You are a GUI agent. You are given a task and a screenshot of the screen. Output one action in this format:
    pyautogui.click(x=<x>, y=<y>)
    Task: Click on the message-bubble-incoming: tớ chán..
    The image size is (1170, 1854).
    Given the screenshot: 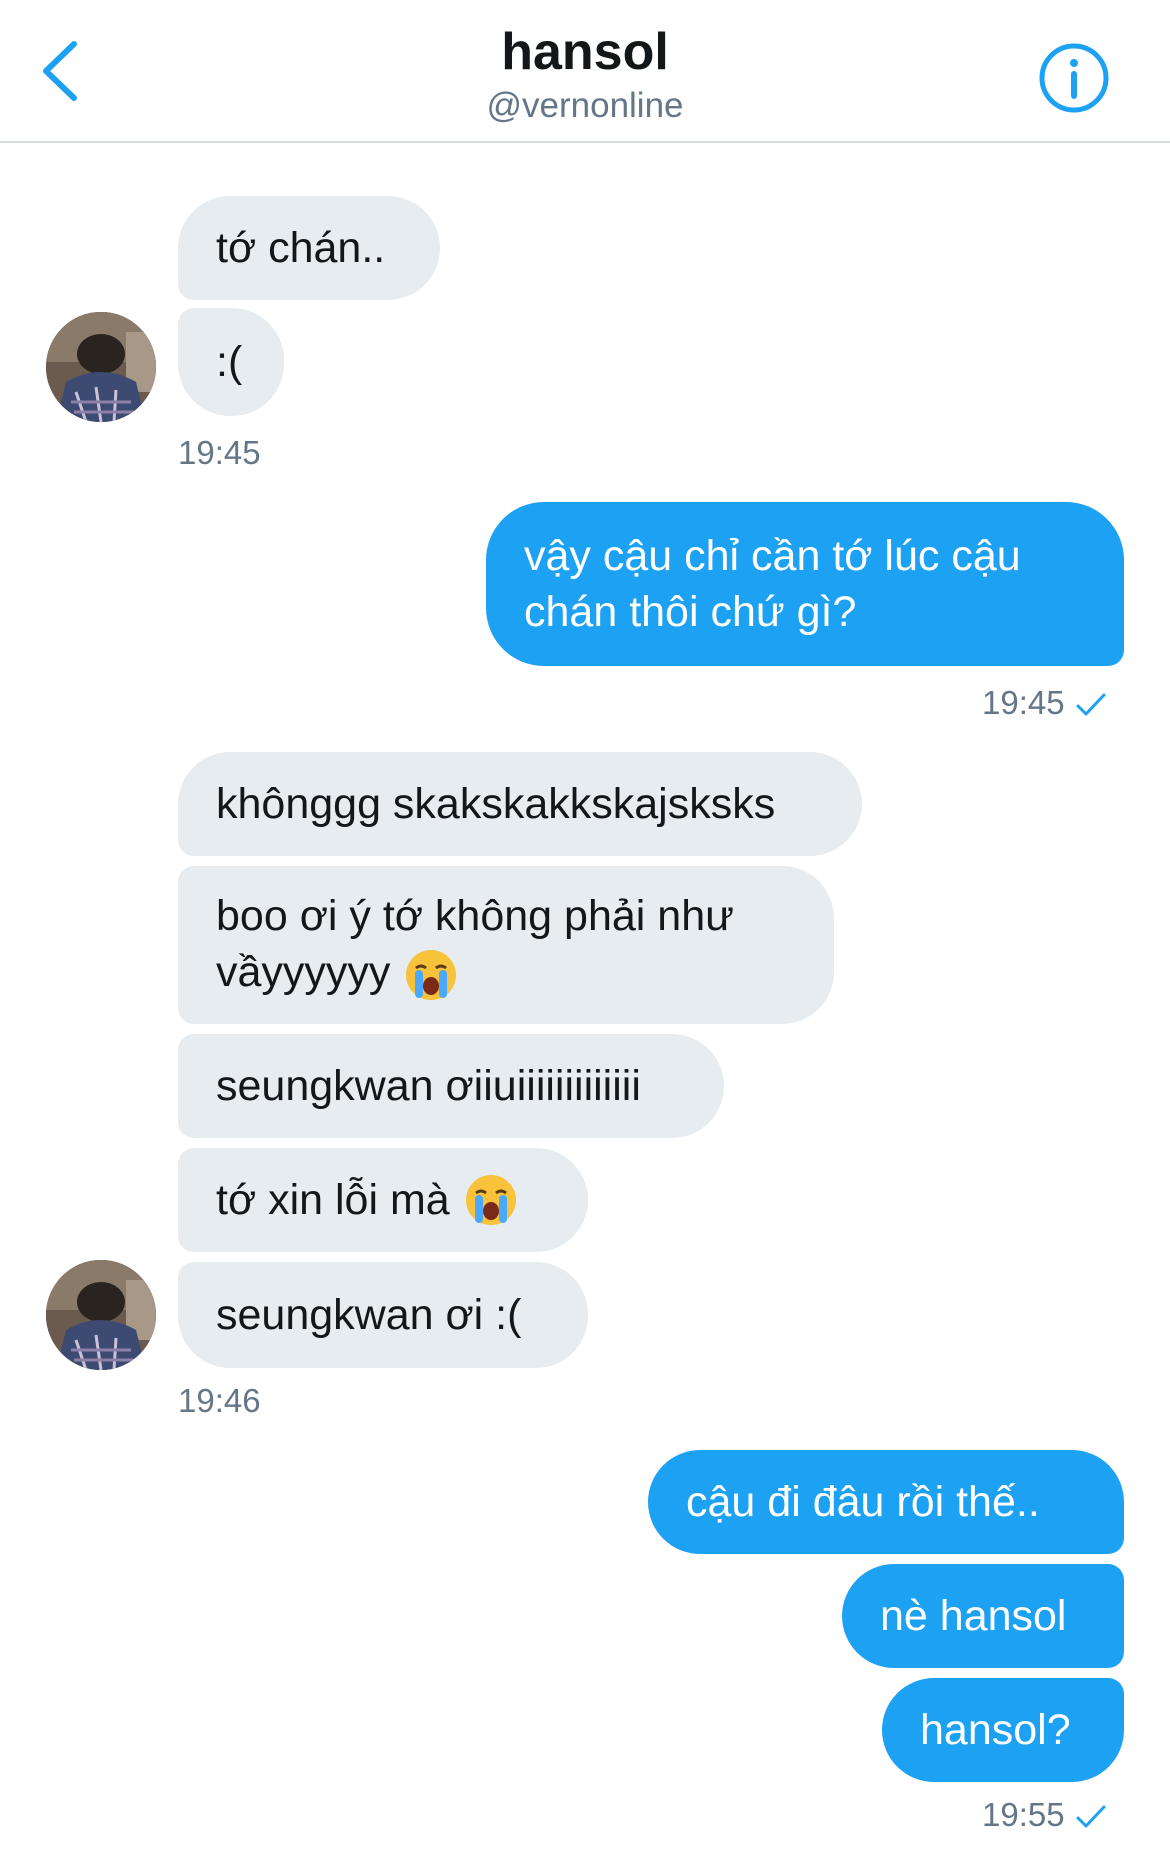 What is the action you would take?
    pyautogui.click(x=309, y=248)
    